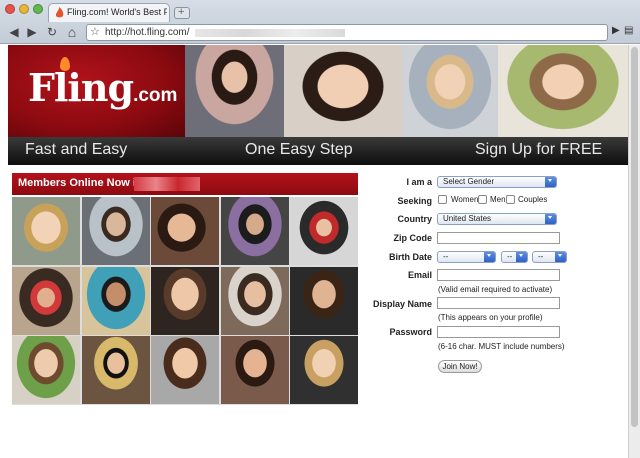 This screenshot has height=458, width=640. What do you see at coordinates (347, 32) in the screenshot?
I see `address-bar: ☆ http://hot.fling.com/` at bounding box center [347, 32].